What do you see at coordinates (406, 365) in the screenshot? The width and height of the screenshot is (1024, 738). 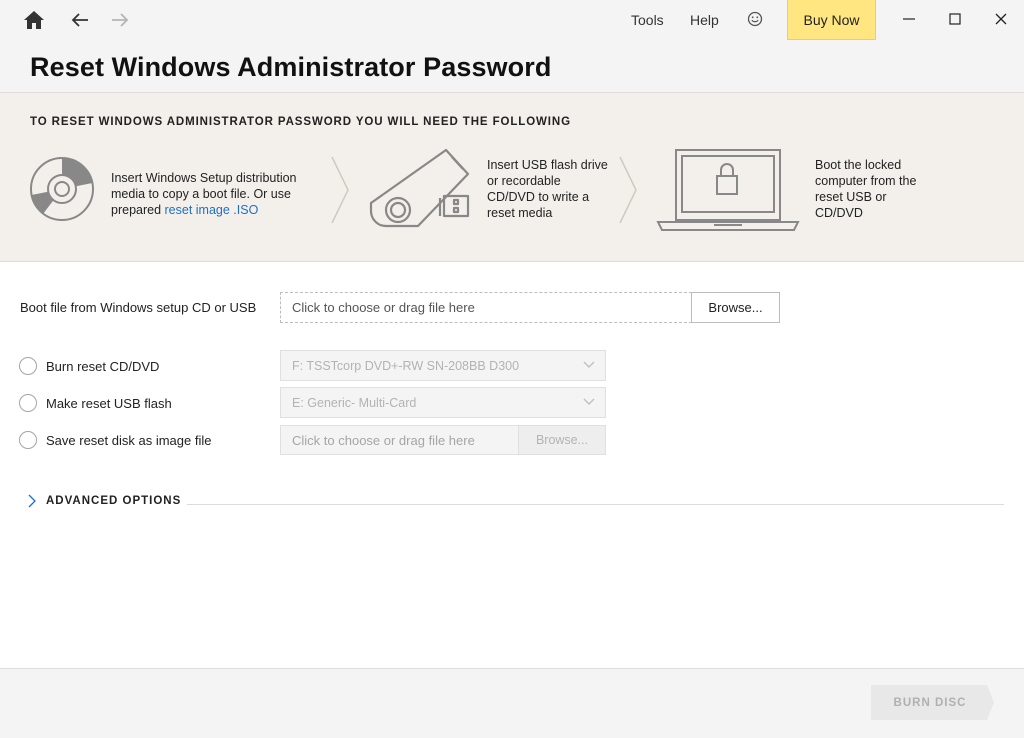 I see `cd-drive-value: F: TSSTcorp DVD+-RW SN-208BB D300` at bounding box center [406, 365].